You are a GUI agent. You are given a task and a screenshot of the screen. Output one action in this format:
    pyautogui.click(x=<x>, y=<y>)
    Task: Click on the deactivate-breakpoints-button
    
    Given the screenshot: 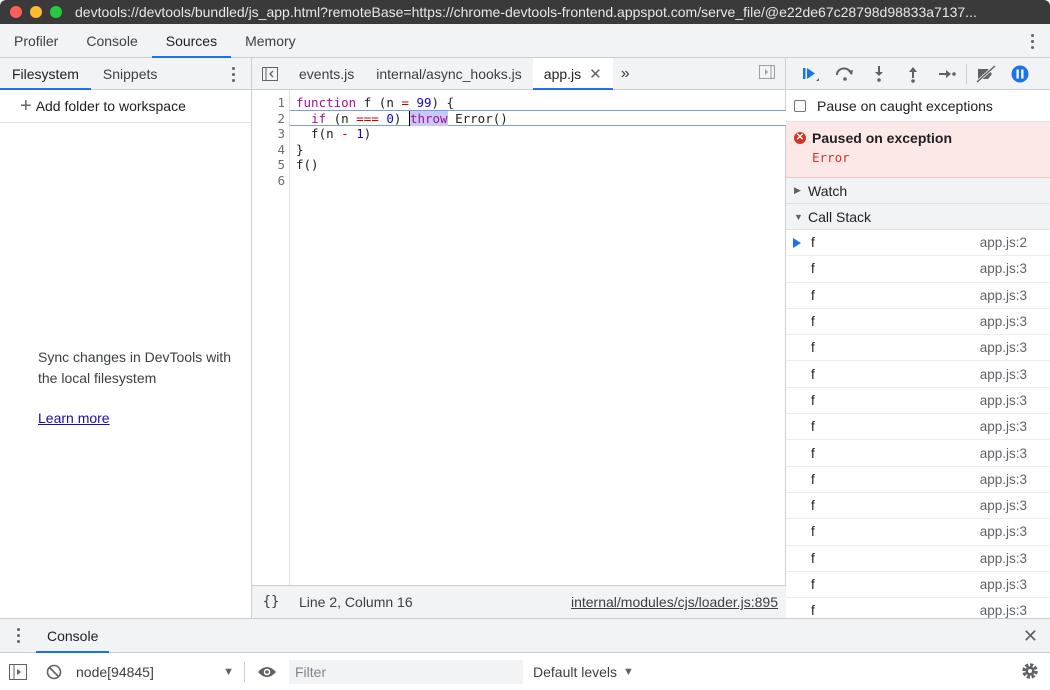 What is the action you would take?
    pyautogui.click(x=986, y=74)
    